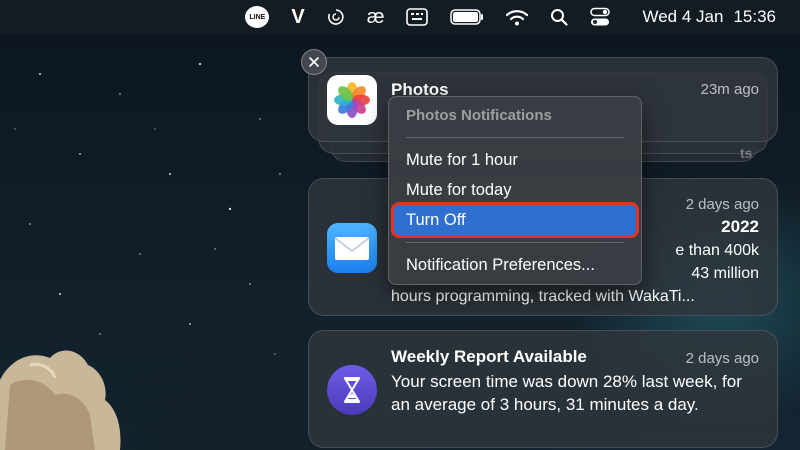  I want to click on menu-item-mute-today: Mute for today, so click(515, 190).